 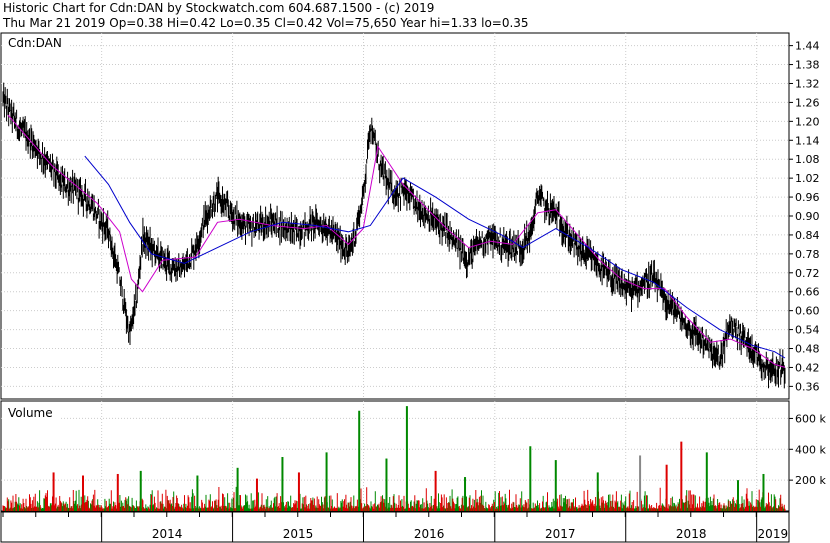 What do you see at coordinates (298, 534) in the screenshot?
I see `year-label: 2015` at bounding box center [298, 534].